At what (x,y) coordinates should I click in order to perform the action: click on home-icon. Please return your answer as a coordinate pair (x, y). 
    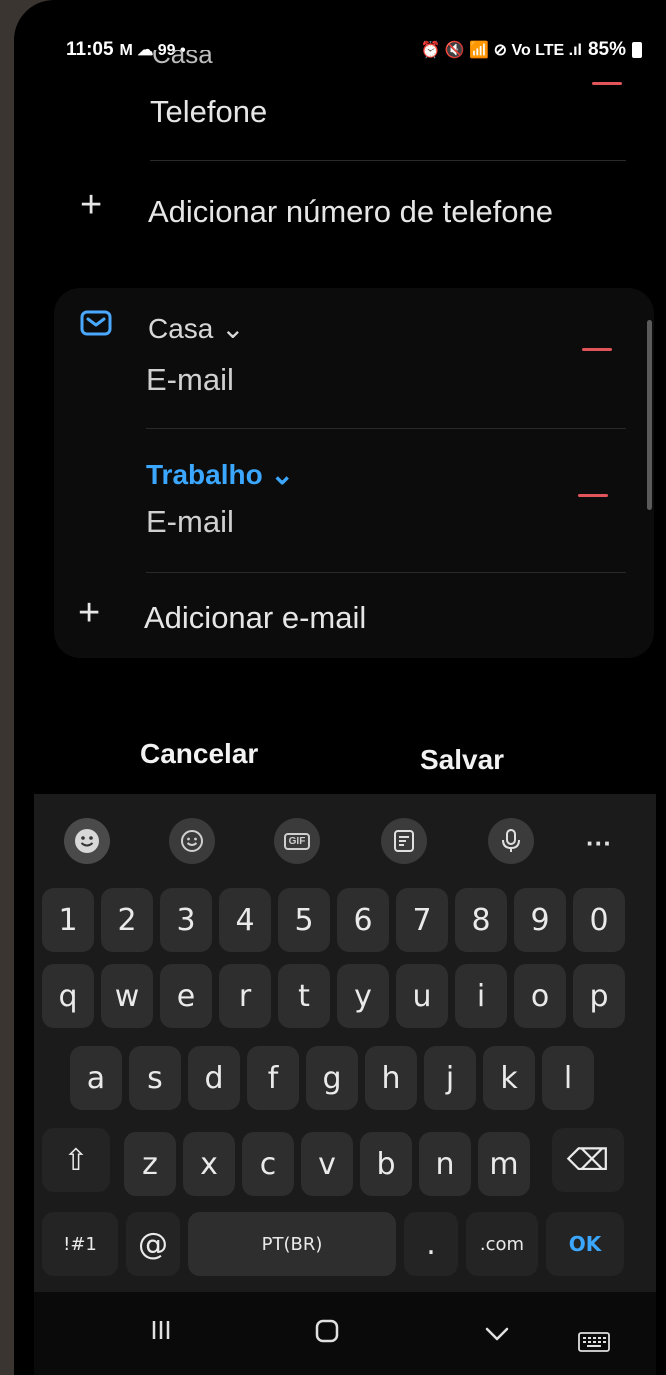
    Looking at the image, I should click on (327, 1331).